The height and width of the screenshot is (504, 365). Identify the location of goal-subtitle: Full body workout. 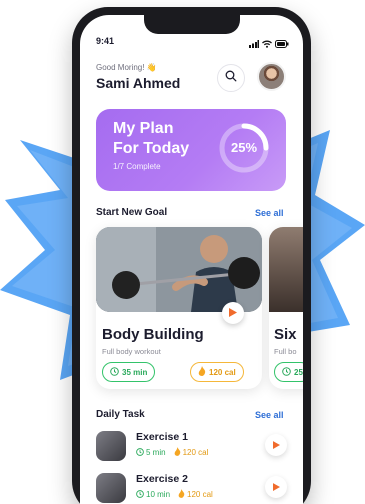
(131, 351).